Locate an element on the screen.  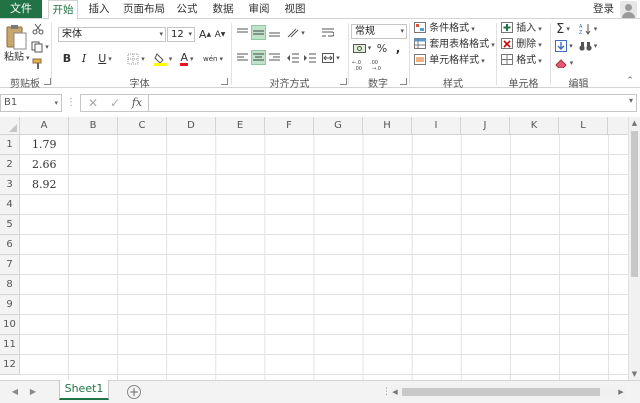
horizontal-scrollbar: ◀ ▶ is located at coordinates (508, 392).